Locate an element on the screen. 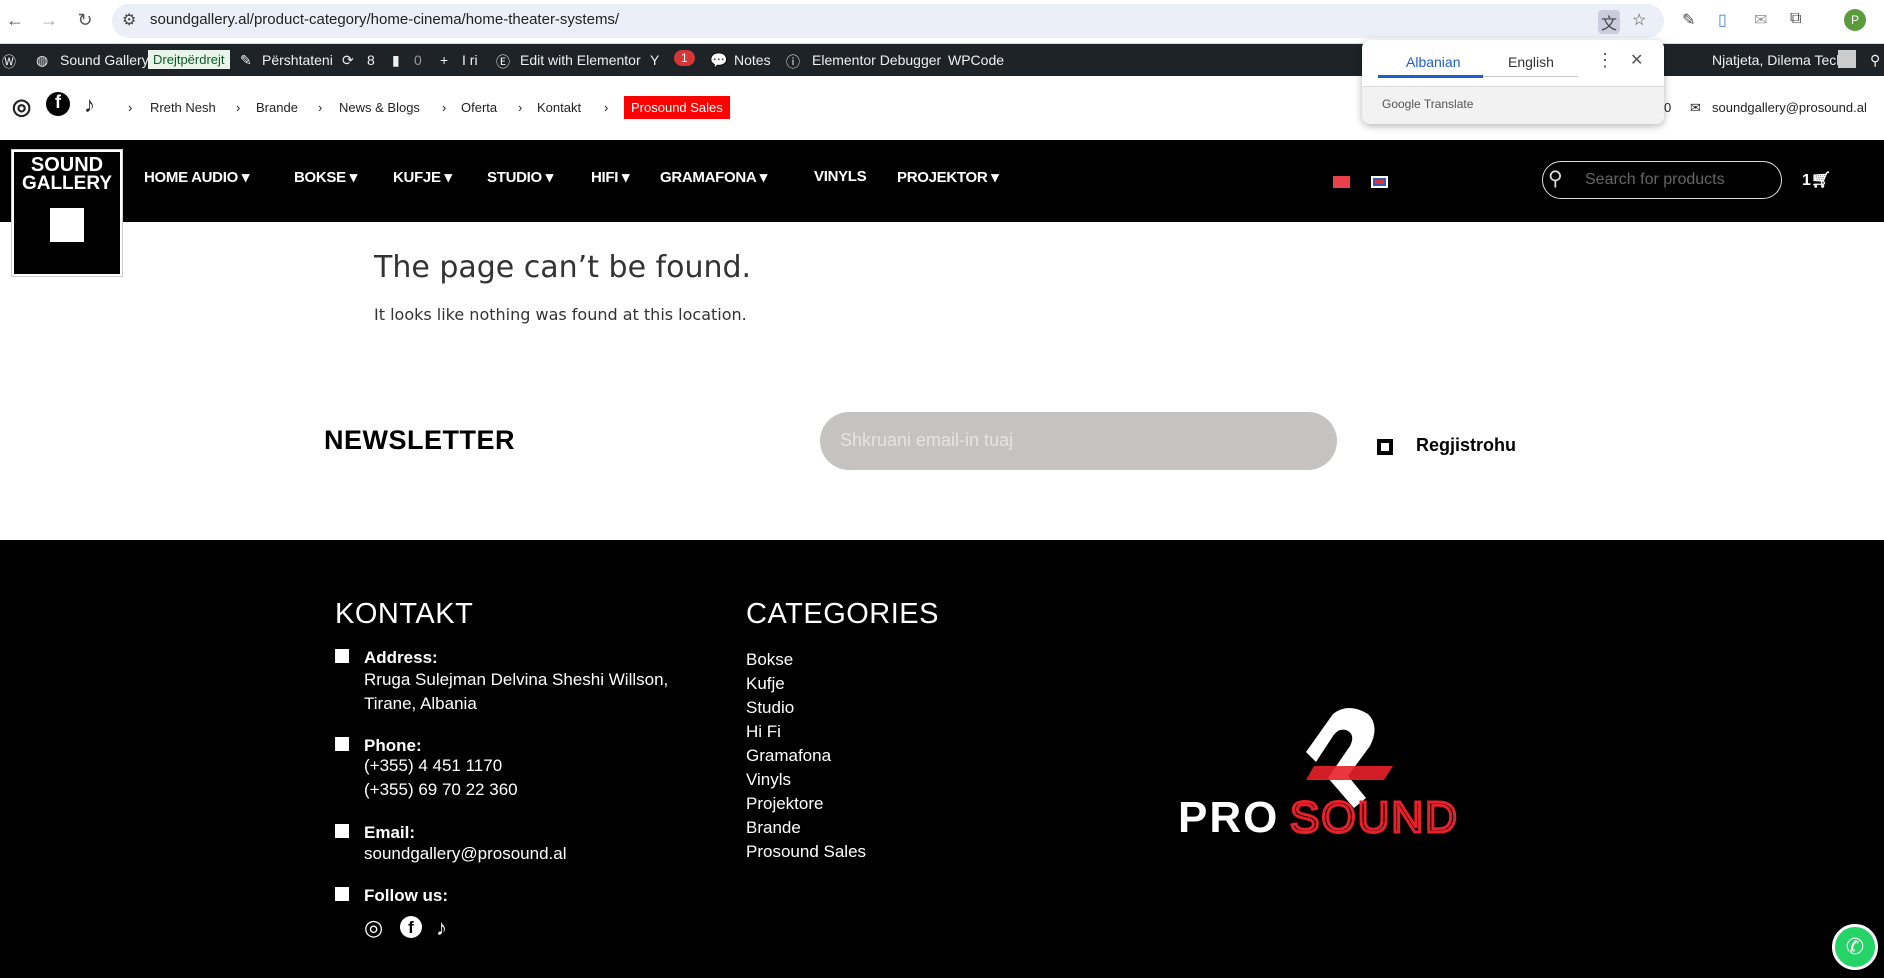  bookmark-star-icon: ☆ is located at coordinates (1639, 20).